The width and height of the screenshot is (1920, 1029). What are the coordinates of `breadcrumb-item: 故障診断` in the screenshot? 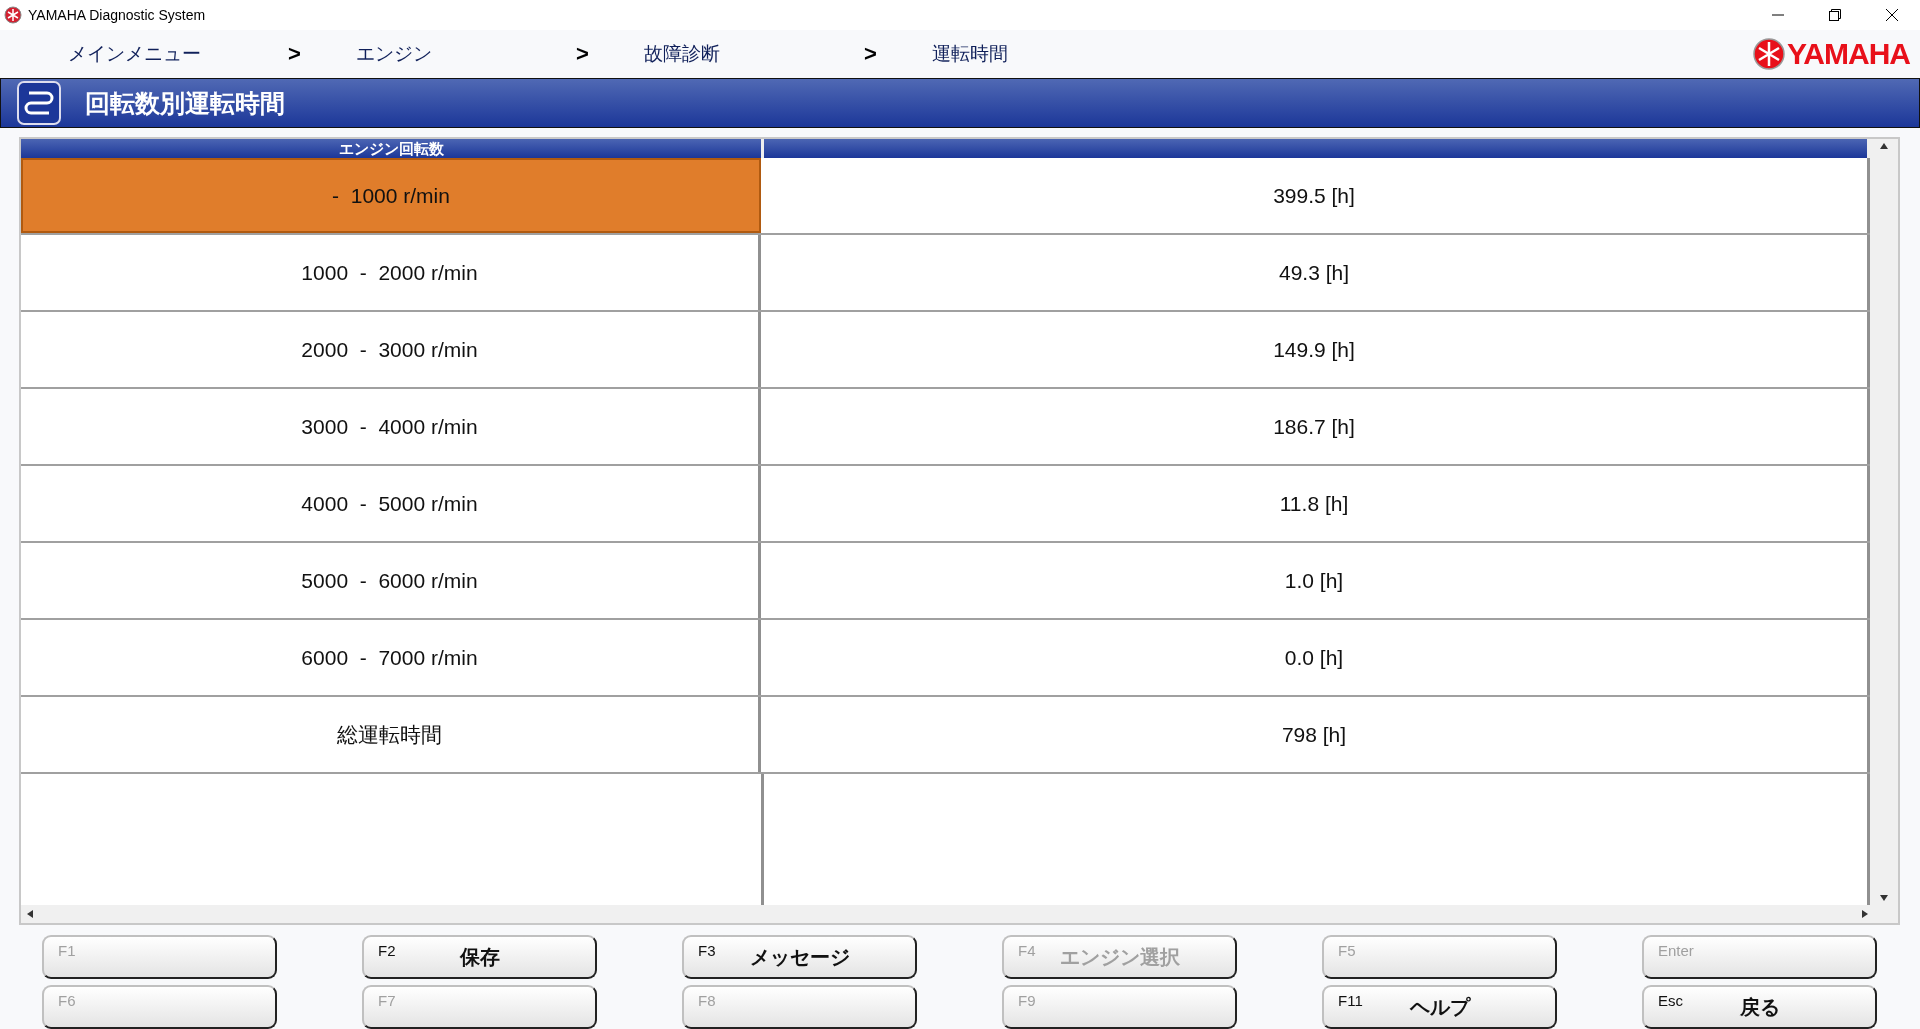 It's located at (754, 54).